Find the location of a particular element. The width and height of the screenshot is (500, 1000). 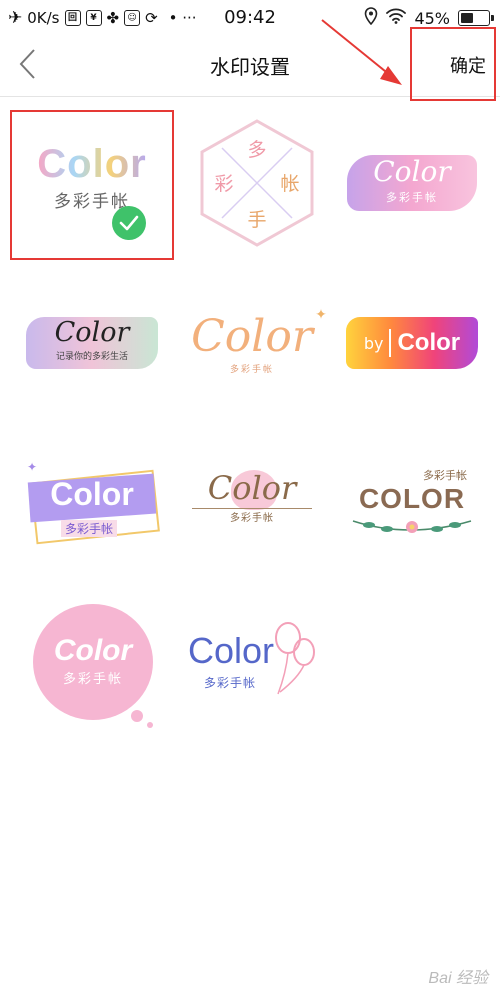

watermark-text: COLOR is located at coordinates (412, 498).